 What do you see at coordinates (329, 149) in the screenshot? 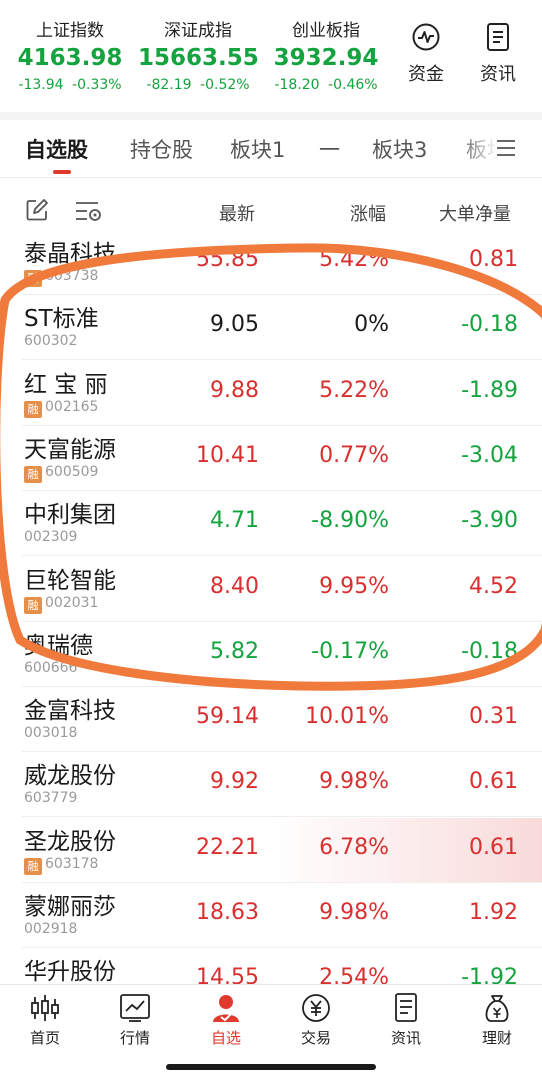
I see `tab-sector-2: 一` at bounding box center [329, 149].